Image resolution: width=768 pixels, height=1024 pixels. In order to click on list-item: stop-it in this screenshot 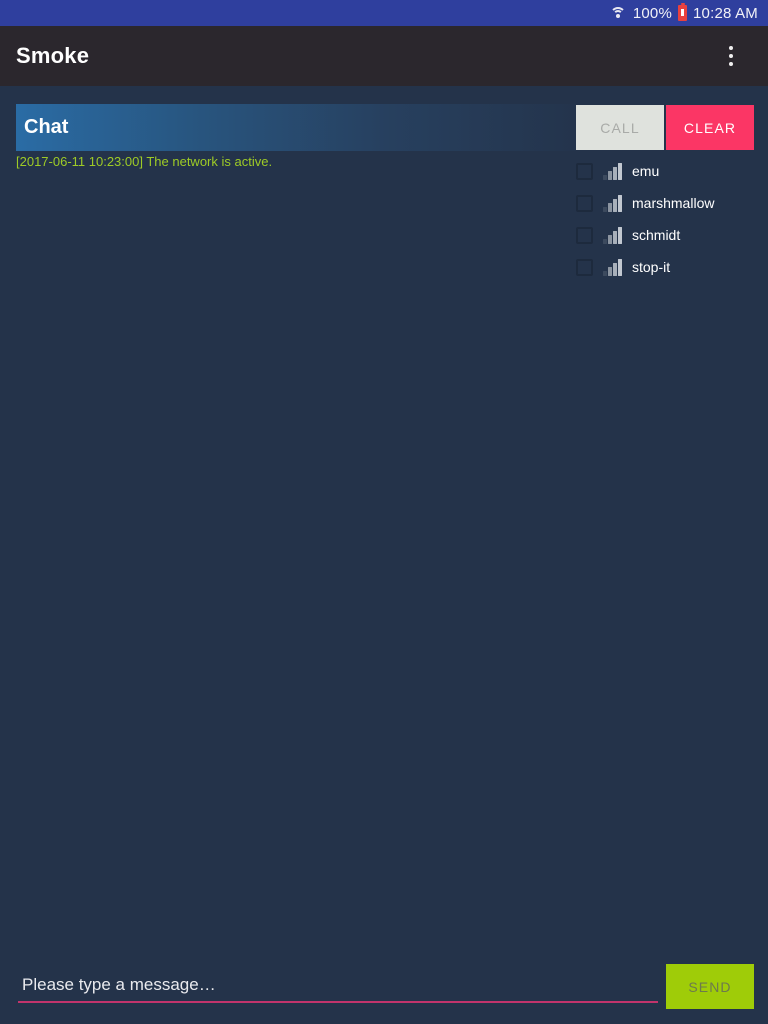, I will do `click(666, 267)`.